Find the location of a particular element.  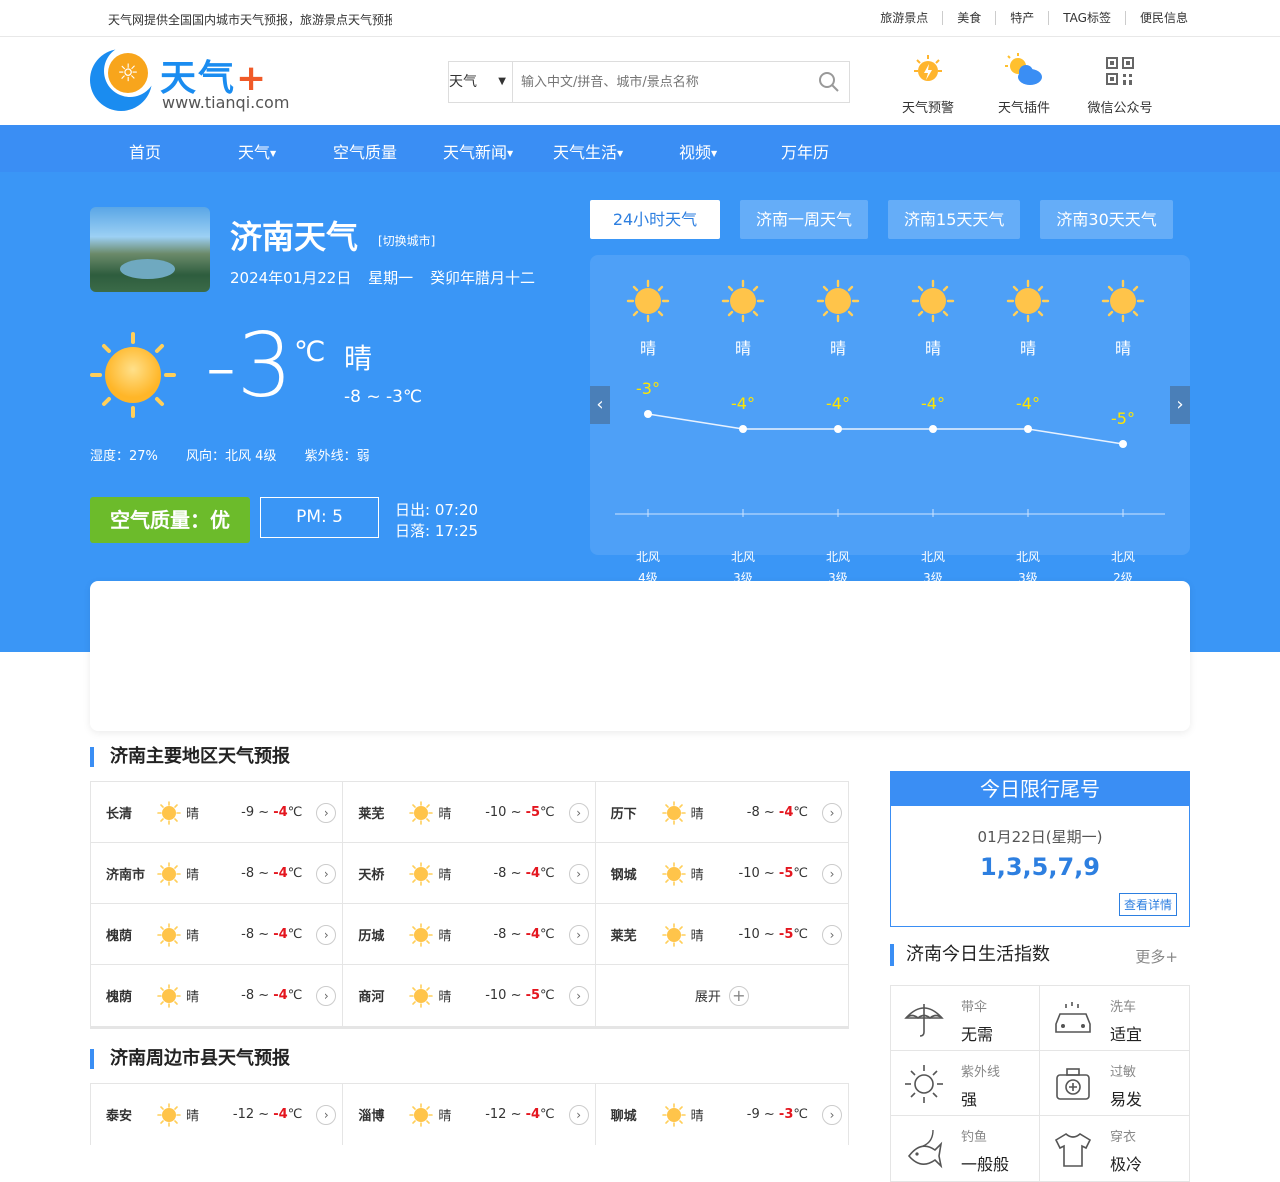

life-item-name: 带伞 is located at coordinates (974, 1007).